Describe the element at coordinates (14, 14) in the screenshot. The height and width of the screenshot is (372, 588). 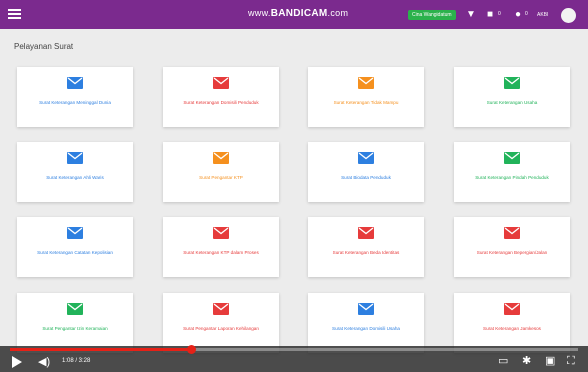
I see `menu-icon` at that location.